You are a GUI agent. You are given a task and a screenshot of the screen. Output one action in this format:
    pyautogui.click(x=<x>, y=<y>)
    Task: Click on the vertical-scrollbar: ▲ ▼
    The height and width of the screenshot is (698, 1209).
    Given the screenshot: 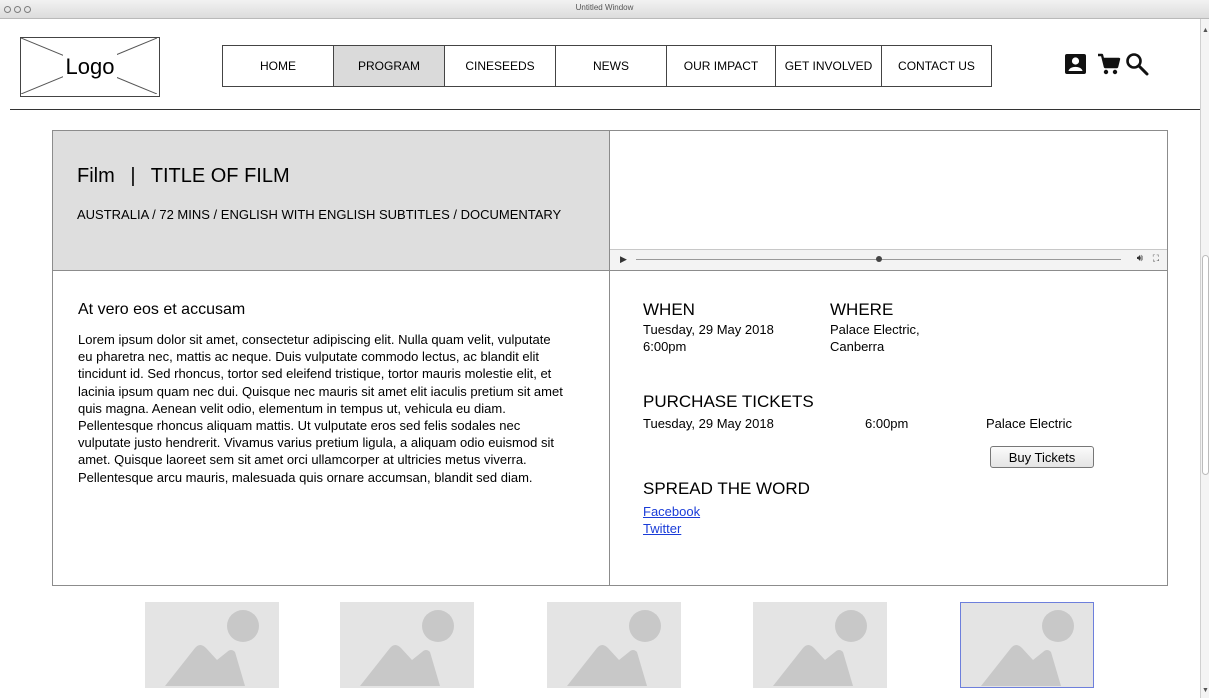 What is the action you would take?
    pyautogui.click(x=1204, y=358)
    